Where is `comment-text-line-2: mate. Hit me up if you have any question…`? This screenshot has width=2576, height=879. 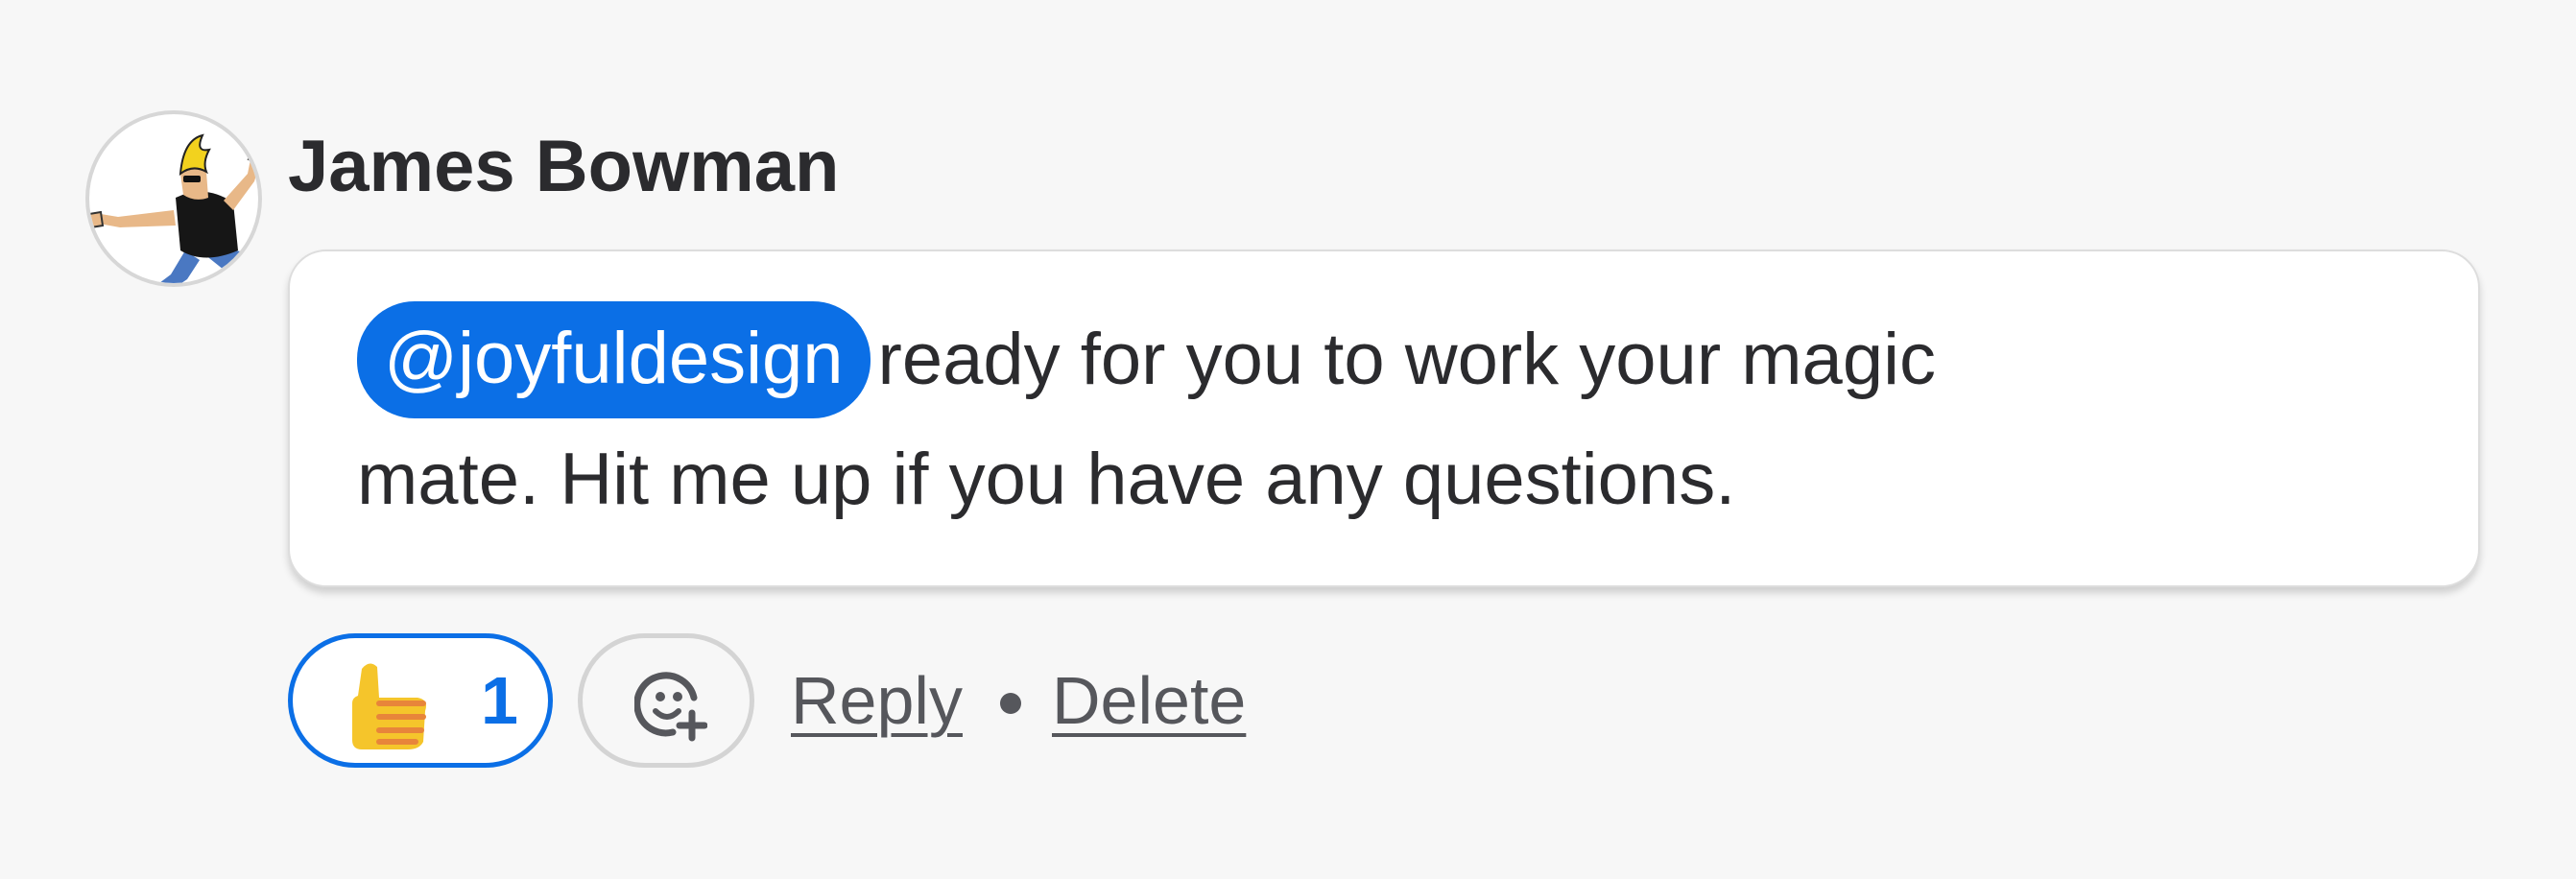 comment-text-line-2: mate. Hit me up if you have any question… is located at coordinates (1046, 480).